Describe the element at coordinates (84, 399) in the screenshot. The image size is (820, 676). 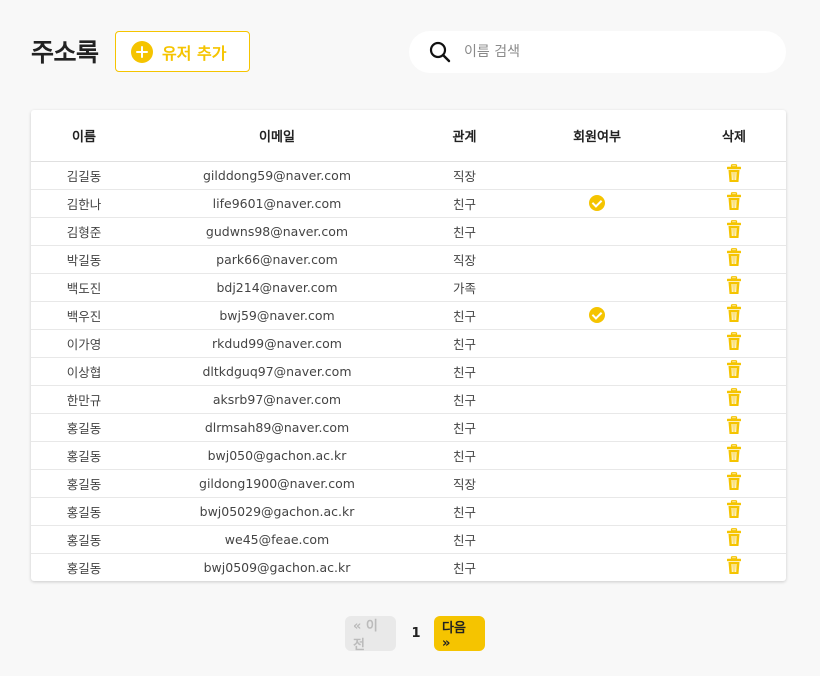
I see `cell-name: 한만규` at that location.